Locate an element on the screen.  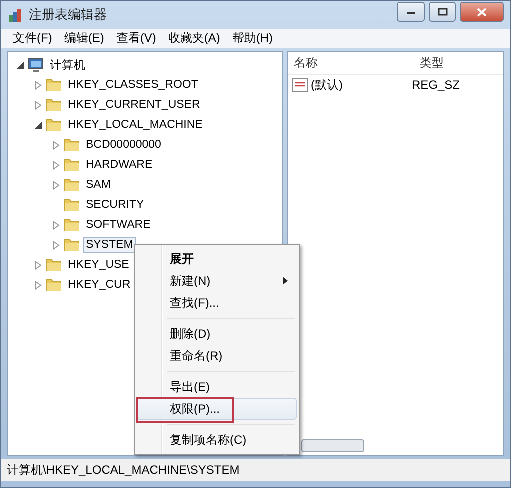
minimize-icon is located at coordinates (411, 12).